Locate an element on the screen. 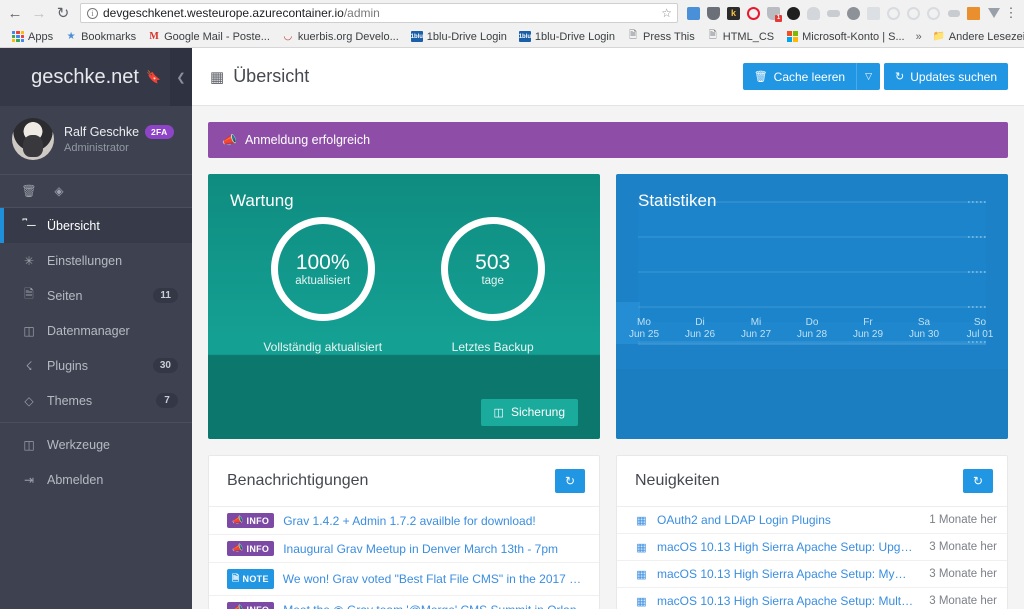  x-tick-date: Jun 29 is located at coordinates (868, 334).